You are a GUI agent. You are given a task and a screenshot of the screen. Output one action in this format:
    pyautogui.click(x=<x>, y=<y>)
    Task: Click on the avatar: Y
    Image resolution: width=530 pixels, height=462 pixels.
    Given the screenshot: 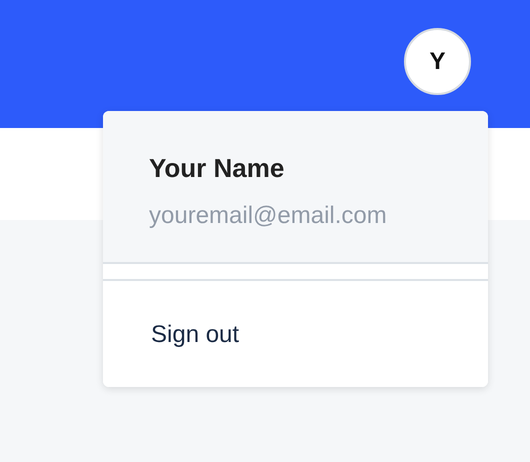 What is the action you would take?
    pyautogui.click(x=437, y=61)
    